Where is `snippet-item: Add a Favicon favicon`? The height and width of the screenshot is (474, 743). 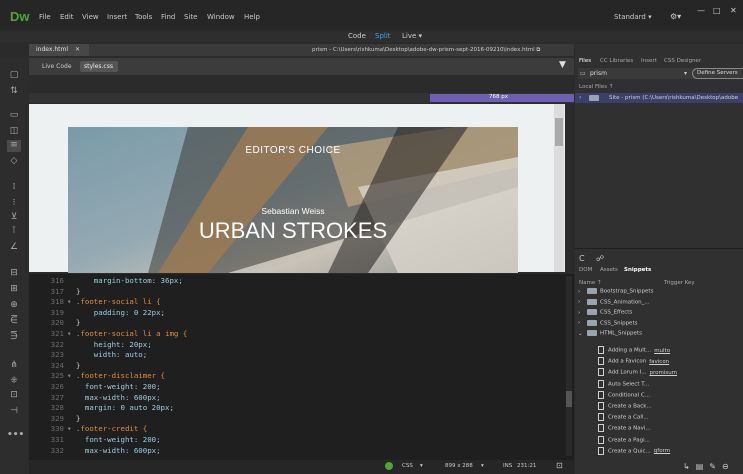 snippet-item: Add a Favicon favicon is located at coordinates (633, 361).